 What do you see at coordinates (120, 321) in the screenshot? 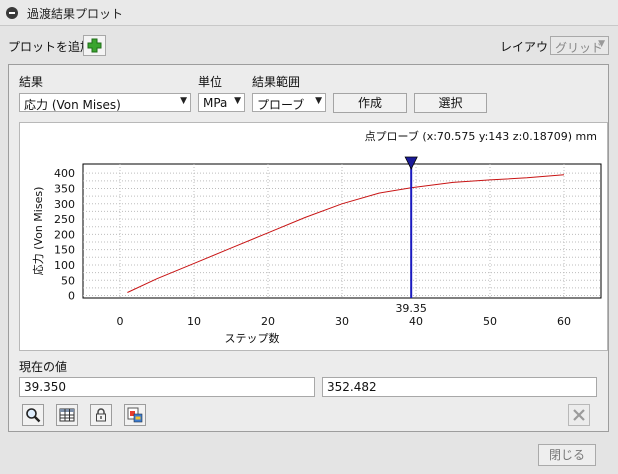
I see `x-tick-label: 0` at bounding box center [120, 321].